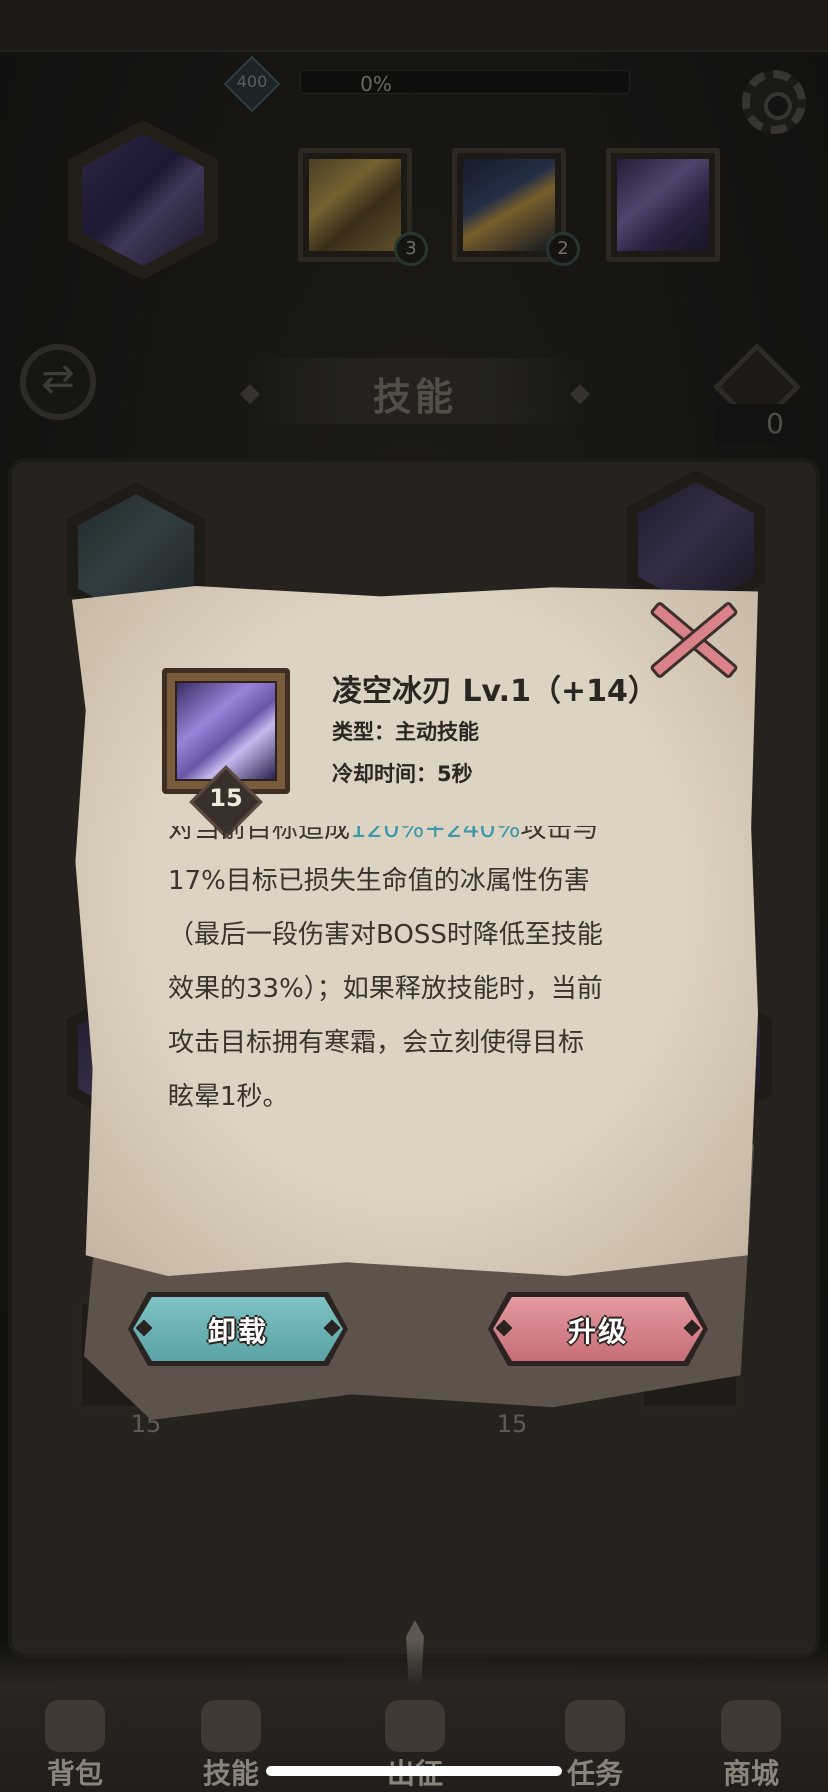 This screenshot has width=828, height=1792. What do you see at coordinates (74, 1773) in the screenshot?
I see `nav-label: 背包` at bounding box center [74, 1773].